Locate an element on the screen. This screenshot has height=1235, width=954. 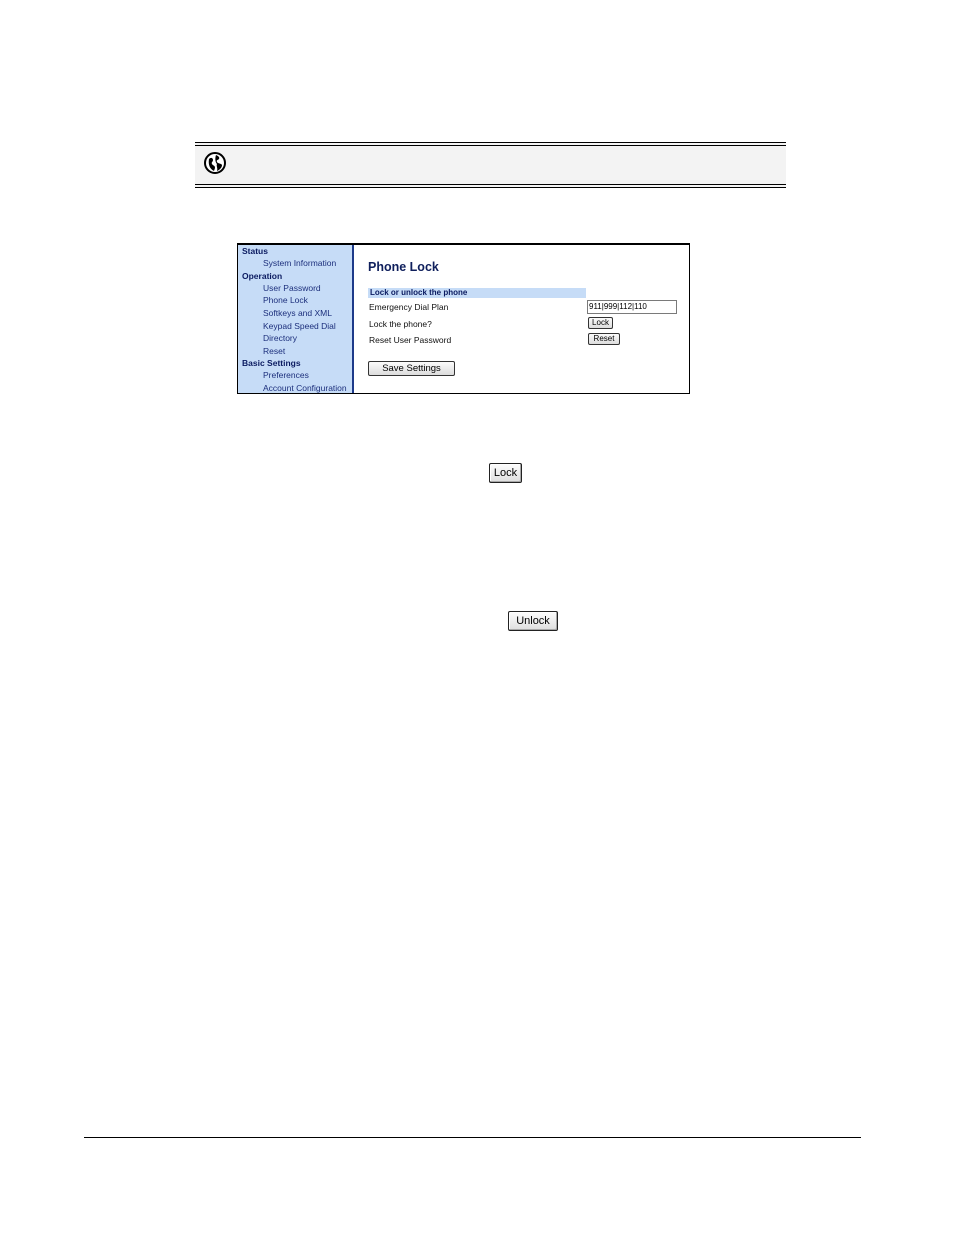
nav-item-directory: Directory is located at coordinates (280, 338).